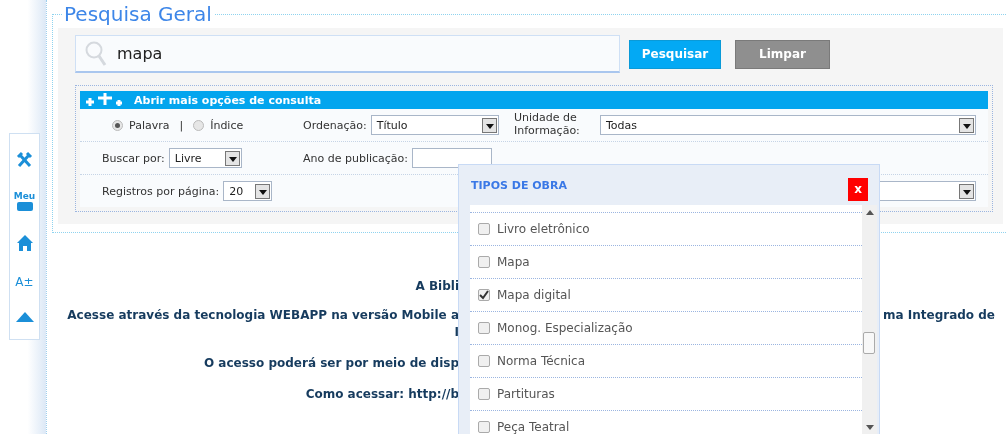 This screenshot has height=434, width=1006. What do you see at coordinates (347, 54) in the screenshot?
I see `search-field: mapa` at bounding box center [347, 54].